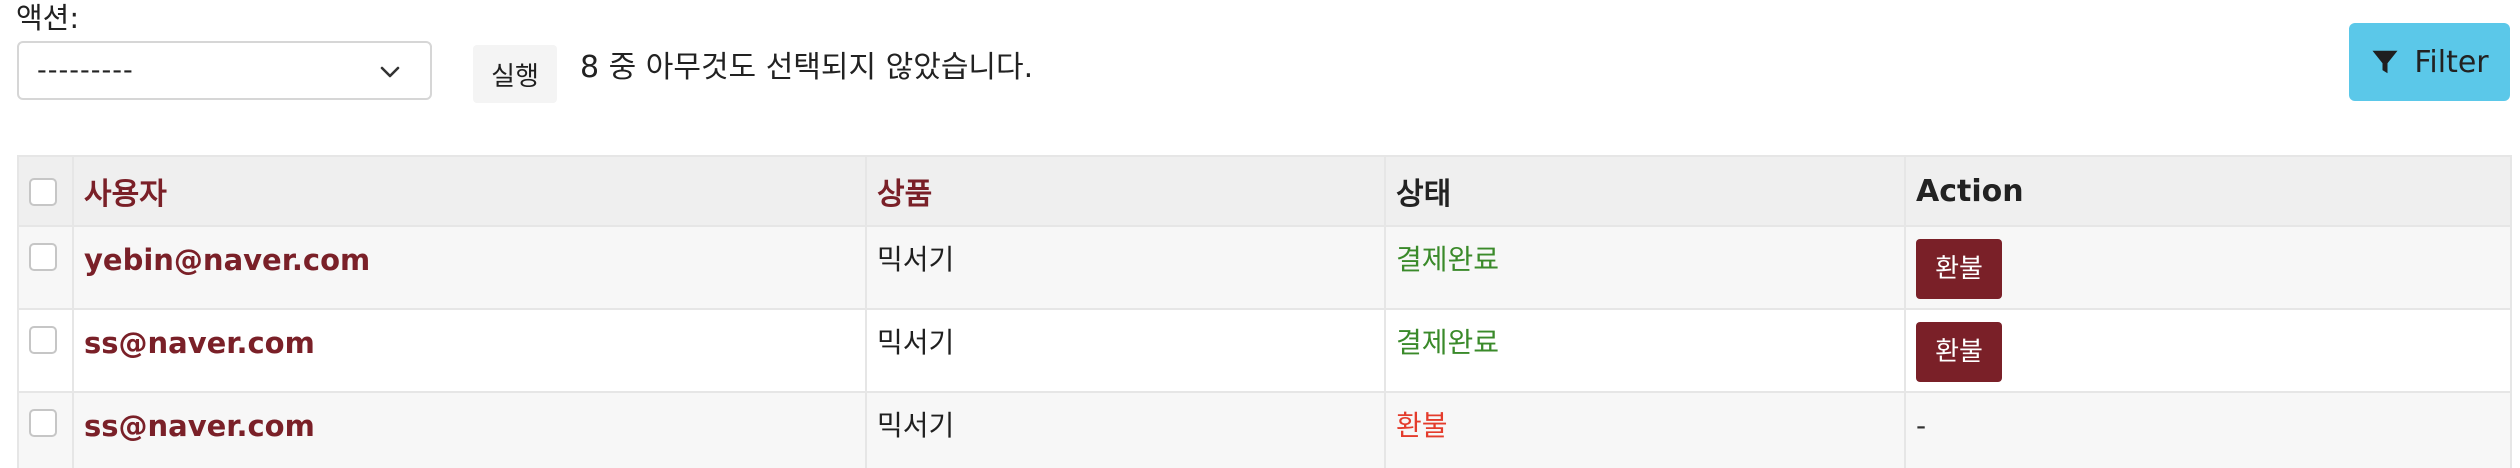 The height and width of the screenshot is (468, 2520). Describe the element at coordinates (469, 267) in the screenshot. I see `user-cell: yebin@naver.com` at that location.